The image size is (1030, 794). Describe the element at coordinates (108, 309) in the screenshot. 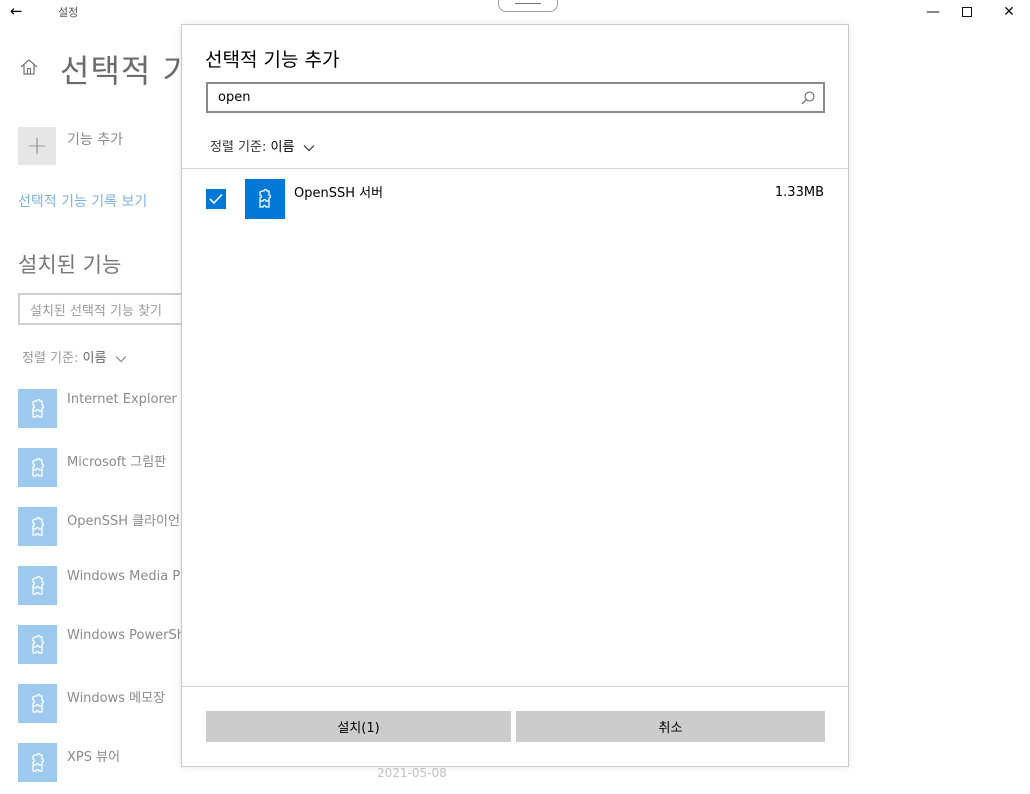

I see `installed-features-search-input: 설치된 선택적 기능 찾기` at that location.